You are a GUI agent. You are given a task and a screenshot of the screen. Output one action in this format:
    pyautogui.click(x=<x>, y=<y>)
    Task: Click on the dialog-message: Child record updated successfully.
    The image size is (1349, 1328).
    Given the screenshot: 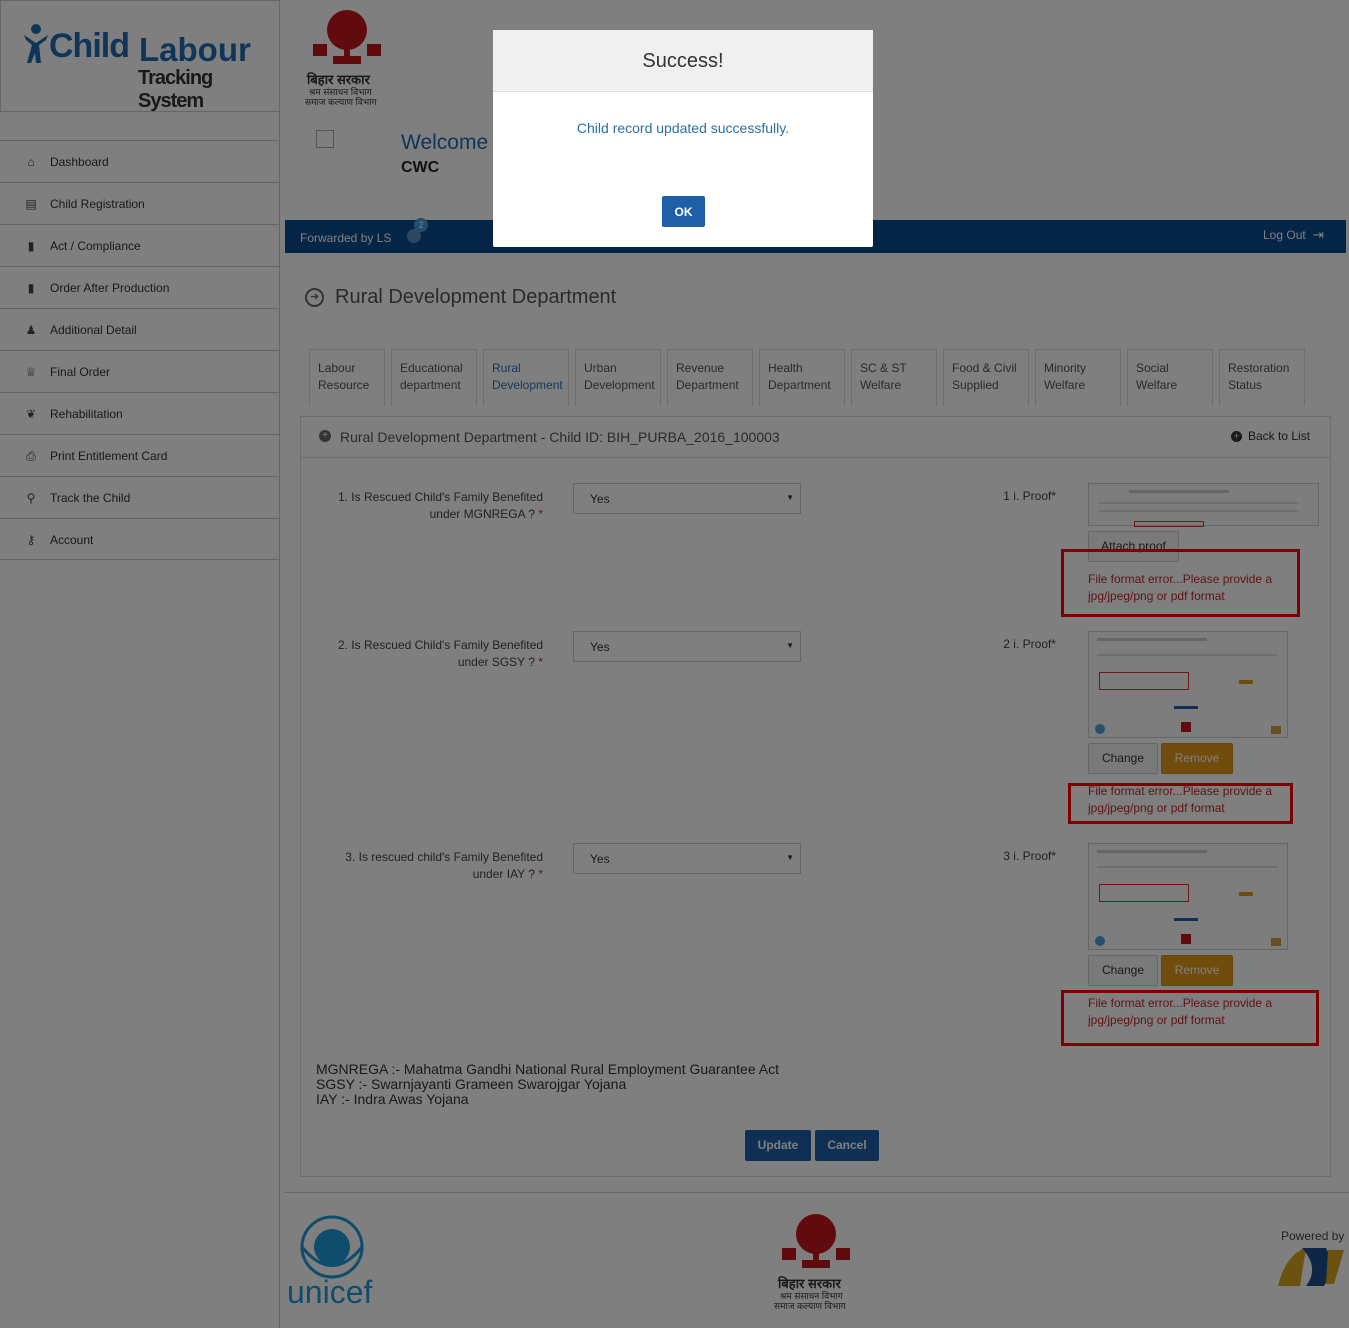 What is the action you would take?
    pyautogui.click(x=683, y=128)
    